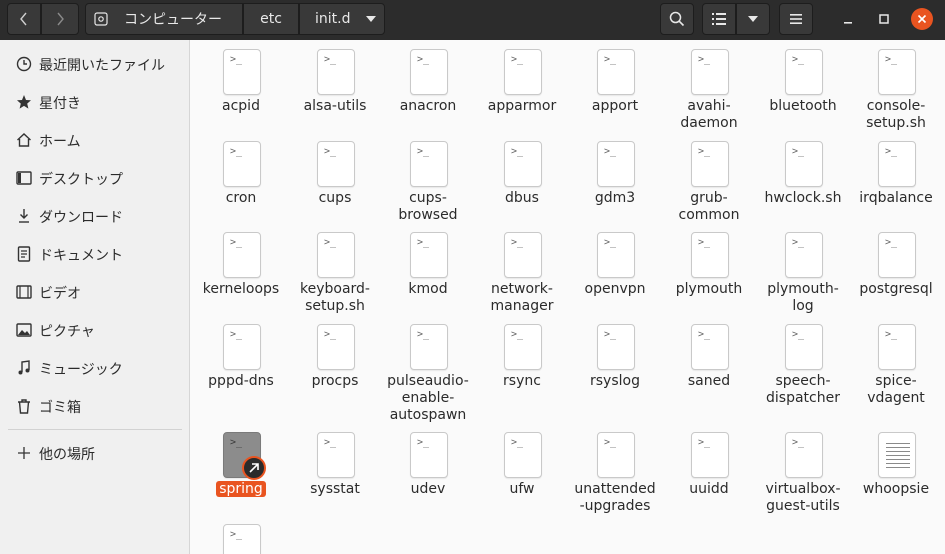 The image size is (945, 554). What do you see at coordinates (472, 20) in the screenshot?
I see `header-bar: コンピューター etc init.d` at bounding box center [472, 20].